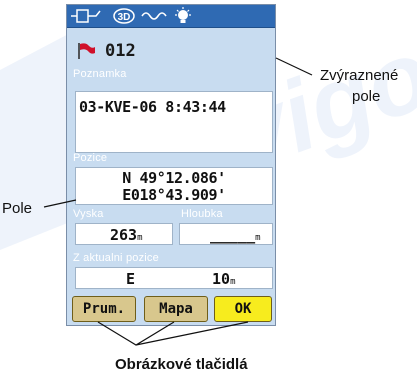 The image size is (417, 379). I want to click on sun-icon, so click(183, 15).